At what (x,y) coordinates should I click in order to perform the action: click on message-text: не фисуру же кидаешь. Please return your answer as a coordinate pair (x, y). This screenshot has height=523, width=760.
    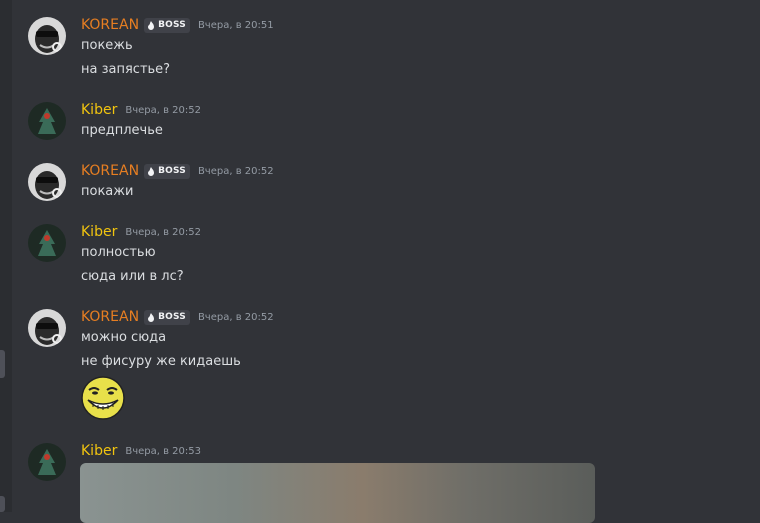
    Looking at the image, I should click on (161, 361).